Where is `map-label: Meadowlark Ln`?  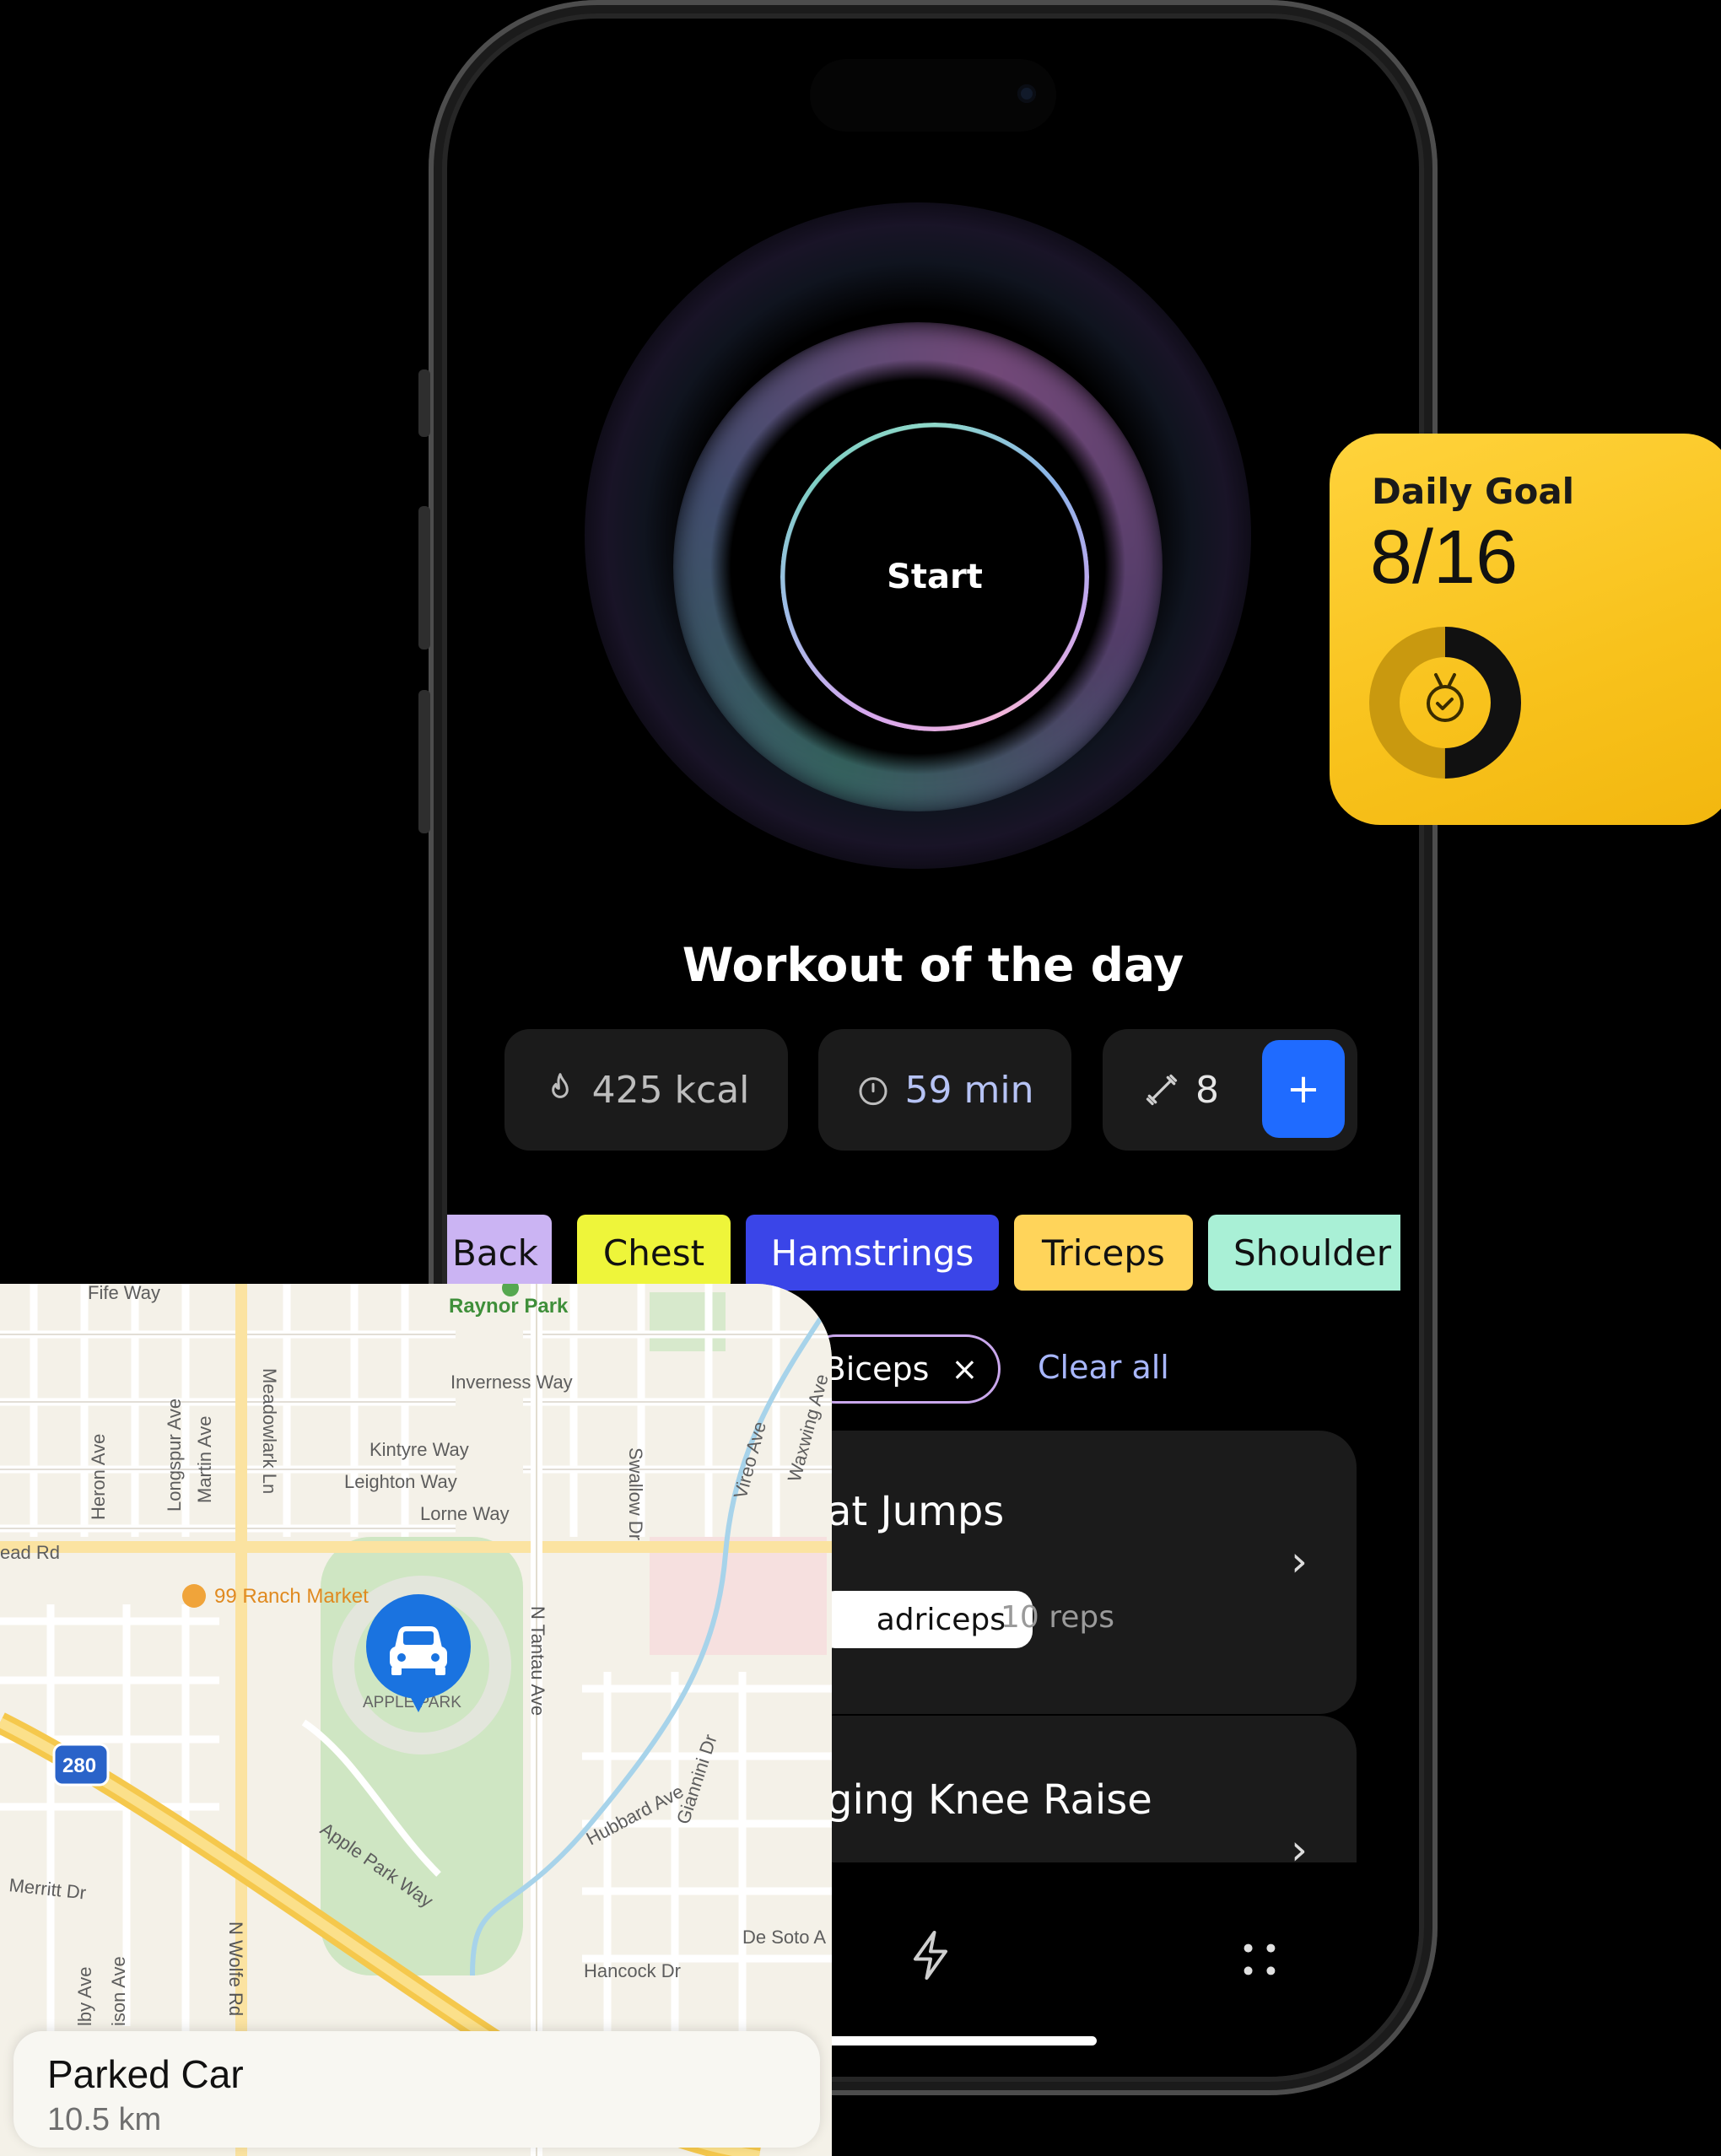
map-label: Meadowlark Ln is located at coordinates (269, 1431).